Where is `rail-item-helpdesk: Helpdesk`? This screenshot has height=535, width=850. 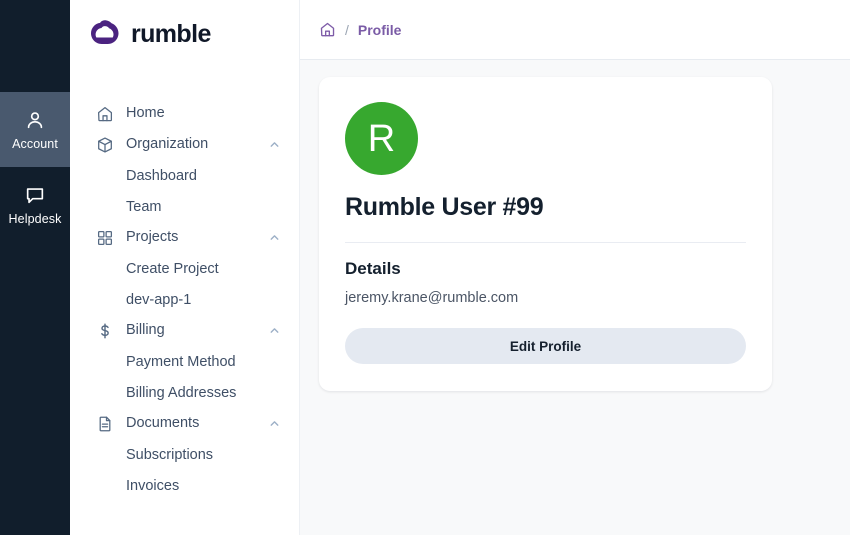 rail-item-helpdesk: Helpdesk is located at coordinates (35, 204).